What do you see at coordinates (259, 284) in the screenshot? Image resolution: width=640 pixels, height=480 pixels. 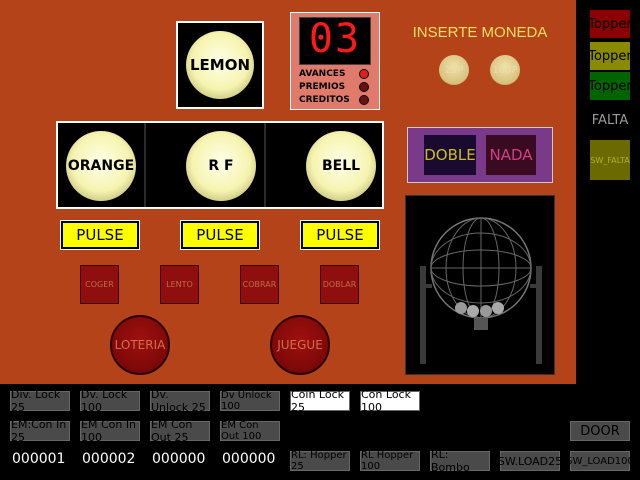 I see `cobrar-button: COBRAR` at bounding box center [259, 284].